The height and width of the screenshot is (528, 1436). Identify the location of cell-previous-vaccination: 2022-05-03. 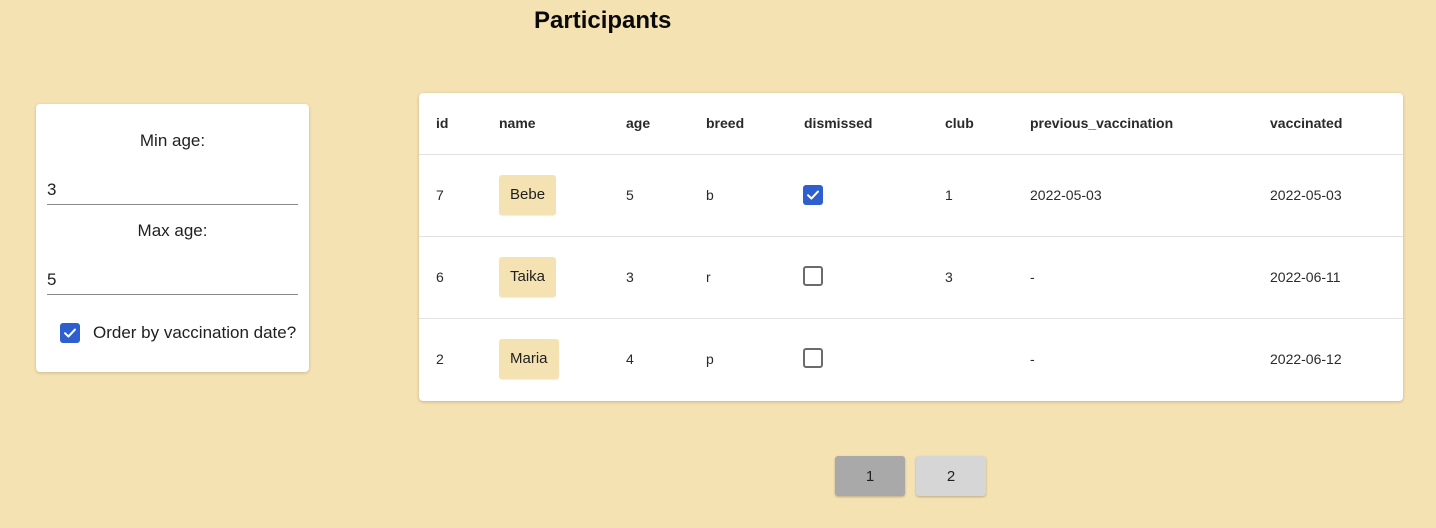
(1133, 195).